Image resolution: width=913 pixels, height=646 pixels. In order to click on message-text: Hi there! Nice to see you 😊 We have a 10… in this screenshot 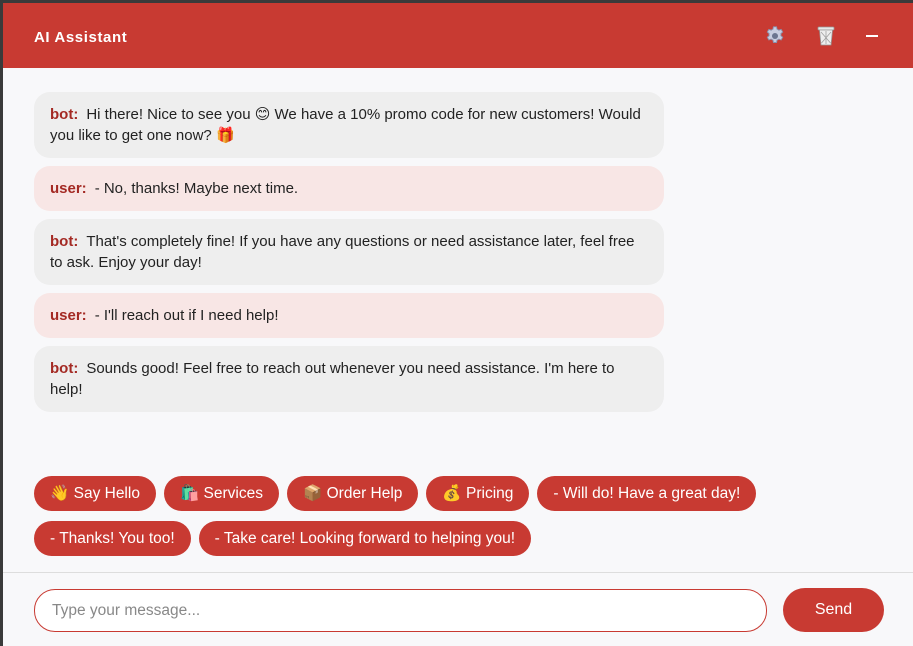, I will do `click(345, 125)`.